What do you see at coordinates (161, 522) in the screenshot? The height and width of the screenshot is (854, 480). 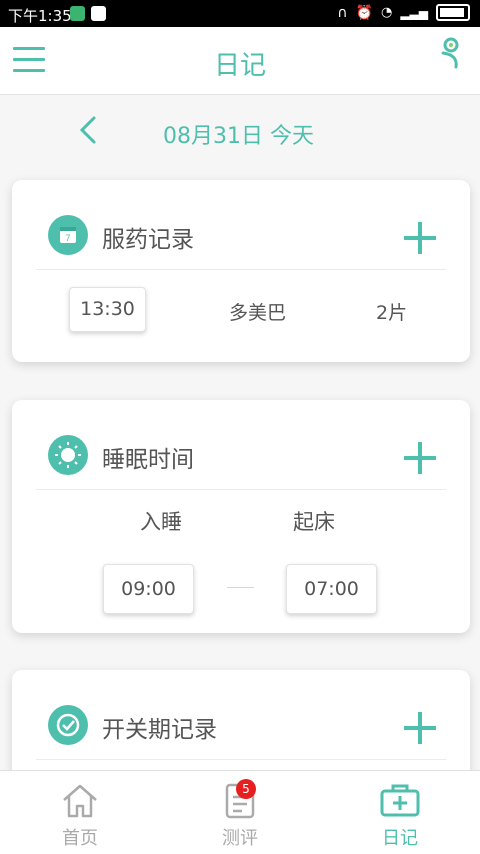 I see `sleep-label: 入睡` at bounding box center [161, 522].